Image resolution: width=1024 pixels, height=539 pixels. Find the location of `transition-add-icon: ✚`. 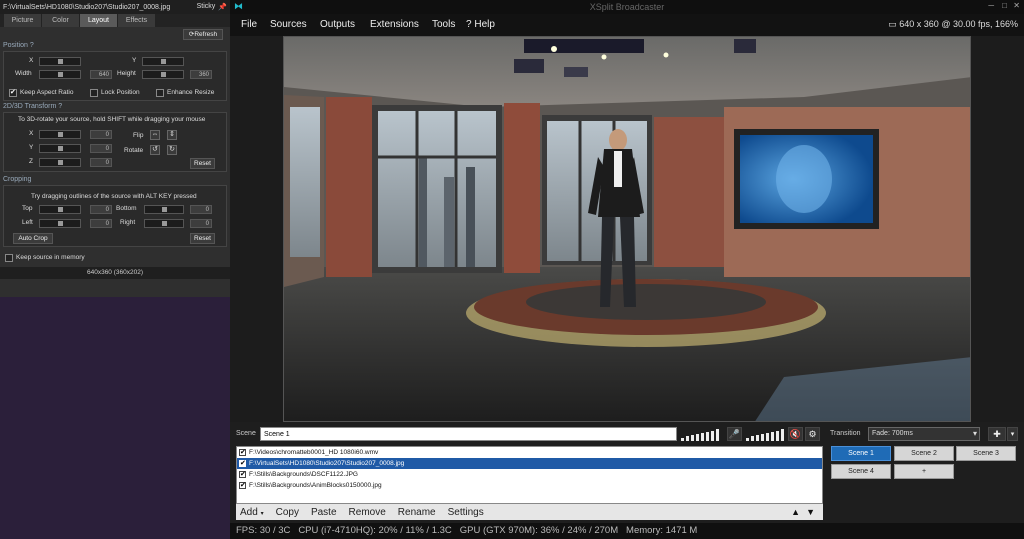

transition-add-icon: ✚ is located at coordinates (997, 434).